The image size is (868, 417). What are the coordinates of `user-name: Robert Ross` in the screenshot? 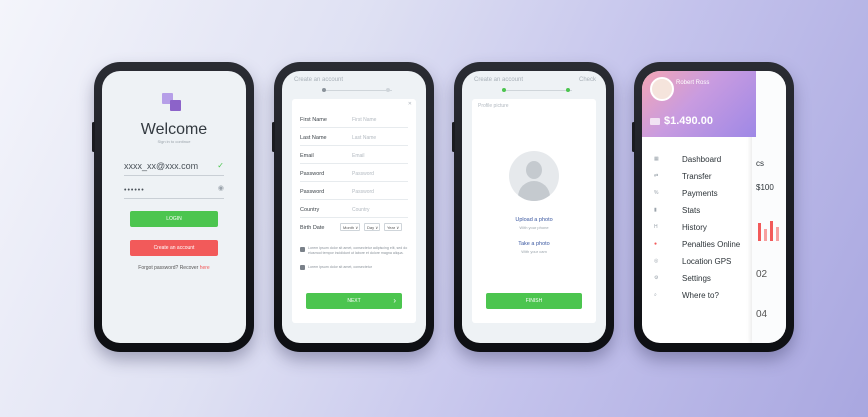 It's located at (693, 83).